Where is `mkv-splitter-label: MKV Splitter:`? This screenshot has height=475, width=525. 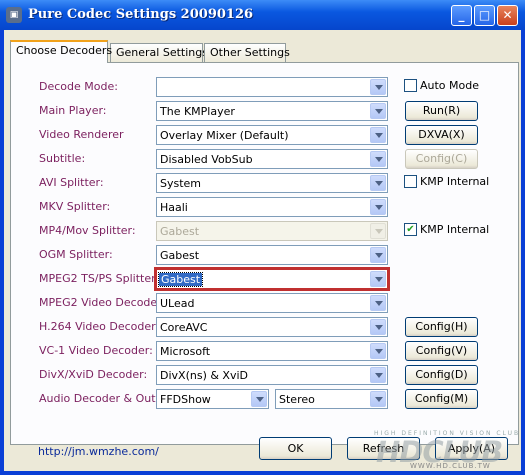
mkv-splitter-label: MKV Splitter: is located at coordinates (75, 206).